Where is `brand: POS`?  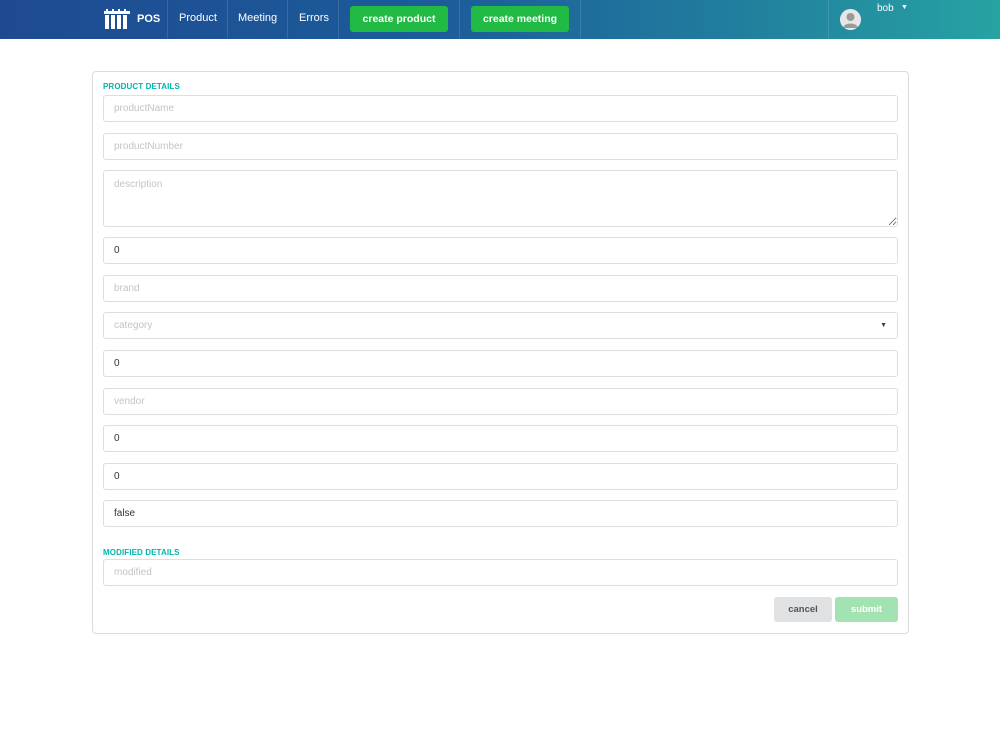 brand: POS is located at coordinates (132, 19).